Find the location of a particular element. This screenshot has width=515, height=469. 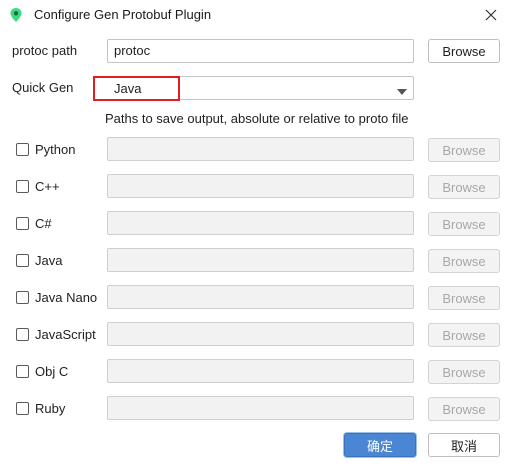

protoc-path-input: protoc is located at coordinates (260, 51).